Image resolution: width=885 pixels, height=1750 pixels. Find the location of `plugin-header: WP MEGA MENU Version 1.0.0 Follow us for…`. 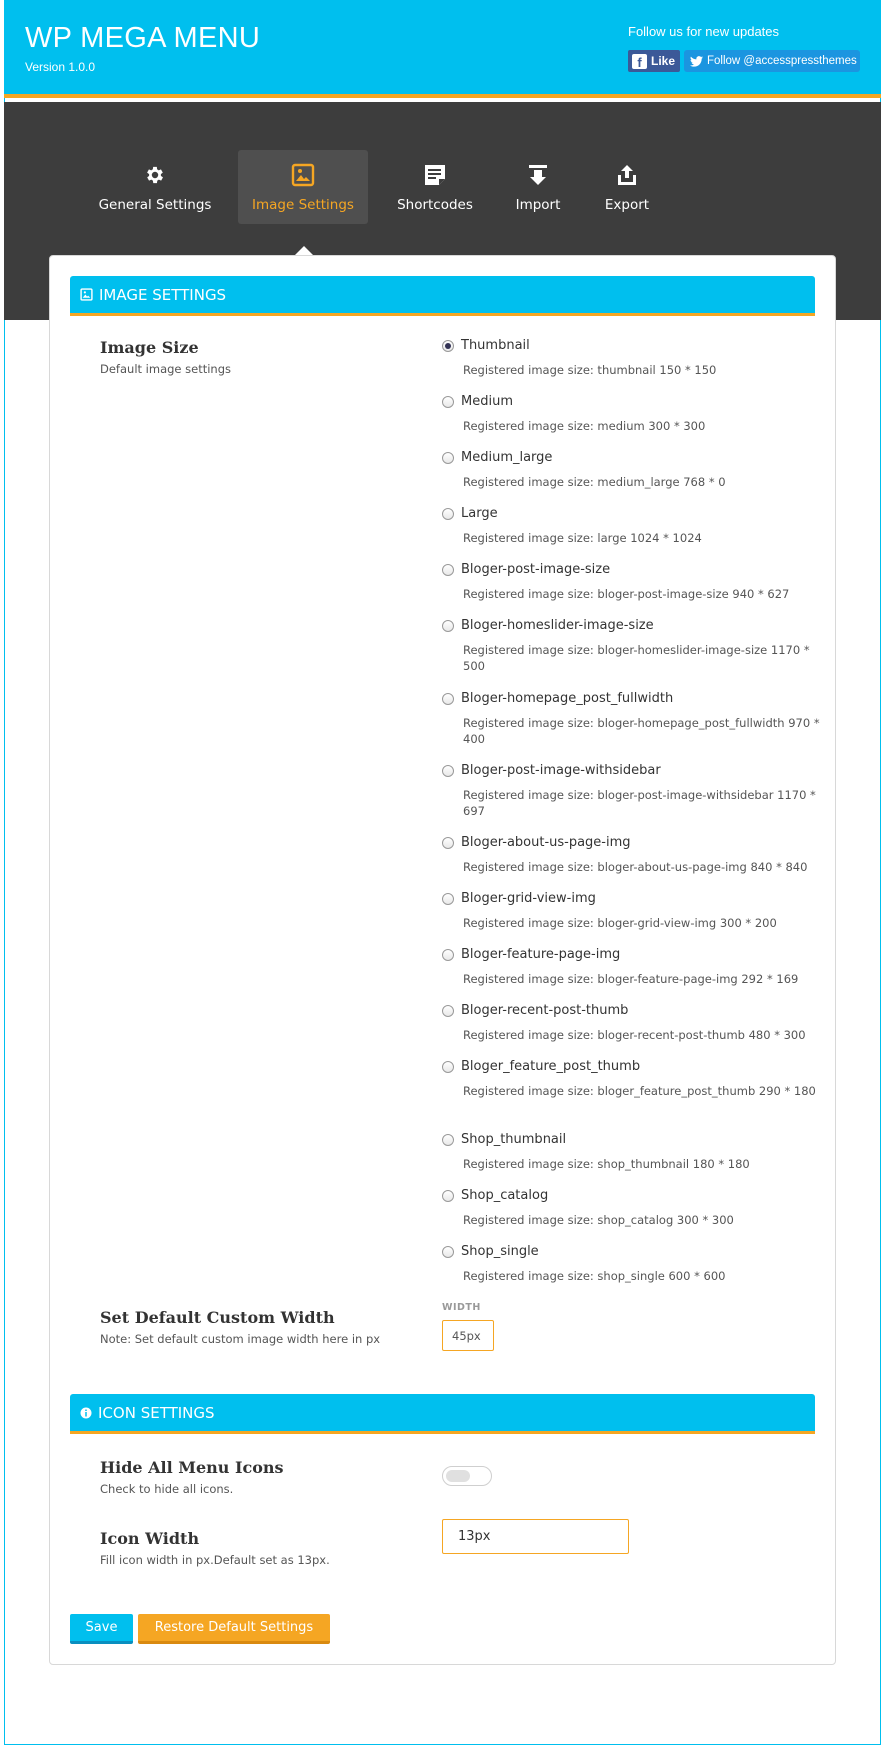

plugin-header: WP MEGA MENU Version 1.0.0 Follow us for… is located at coordinates (442, 49).